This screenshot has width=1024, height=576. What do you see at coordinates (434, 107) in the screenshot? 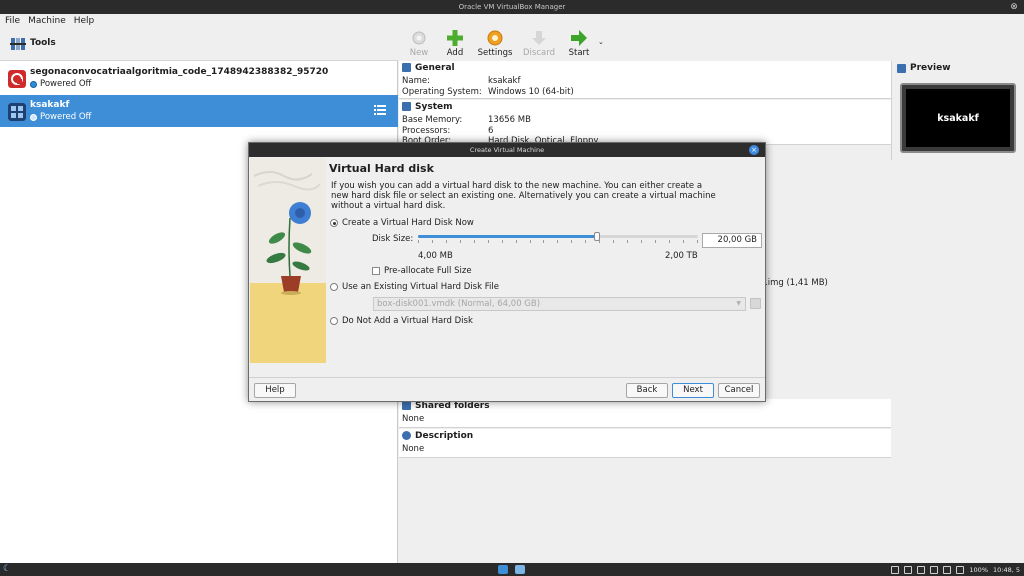
I see `system-title: System` at bounding box center [434, 107].